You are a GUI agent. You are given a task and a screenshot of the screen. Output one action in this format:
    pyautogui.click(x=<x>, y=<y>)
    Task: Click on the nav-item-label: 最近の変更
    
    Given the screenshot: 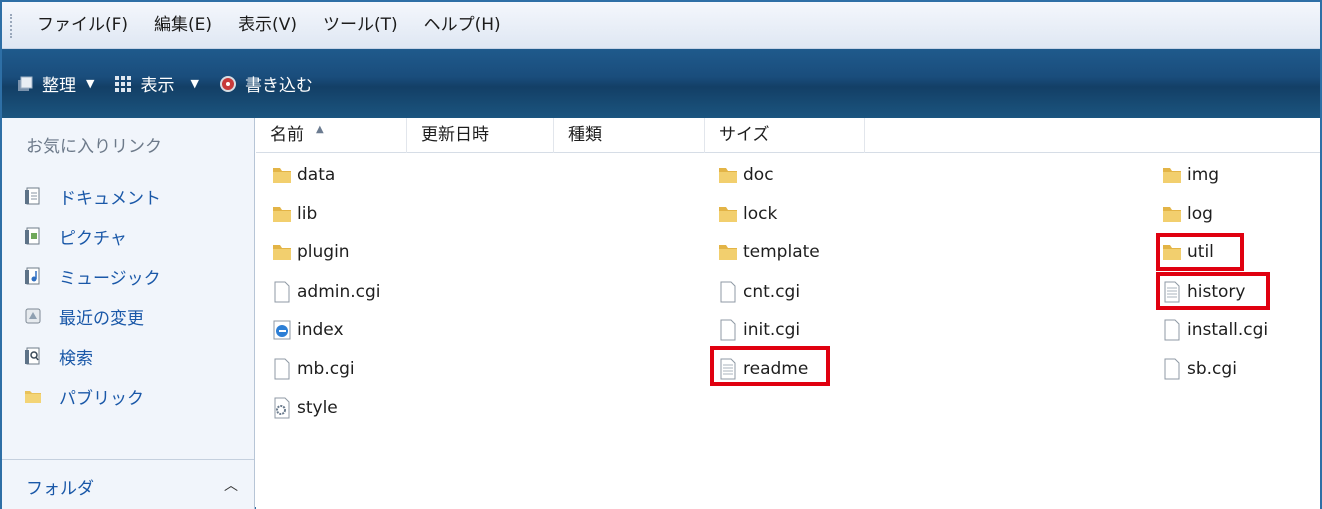 What is the action you would take?
    pyautogui.click(x=101, y=318)
    